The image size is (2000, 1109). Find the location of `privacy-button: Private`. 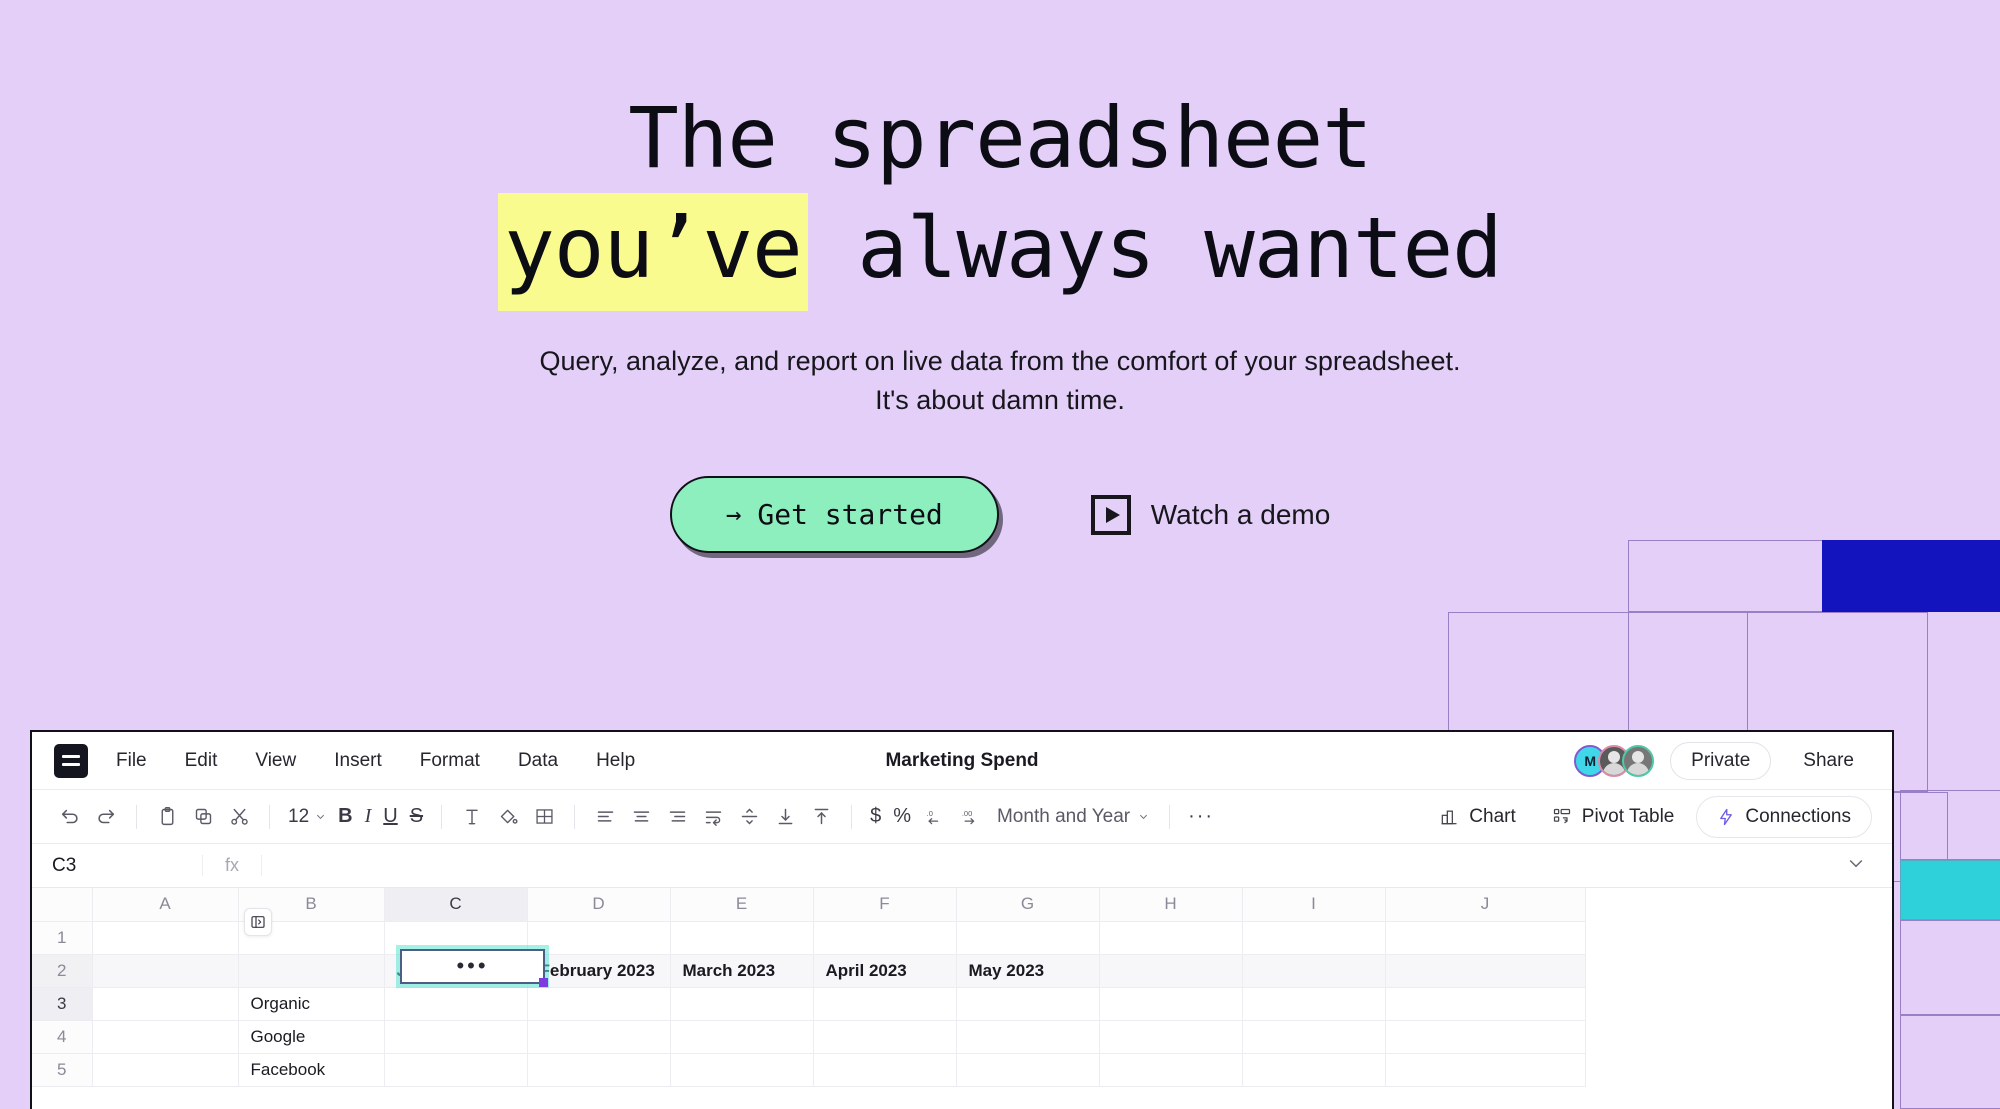

privacy-button: Private is located at coordinates (1721, 760).